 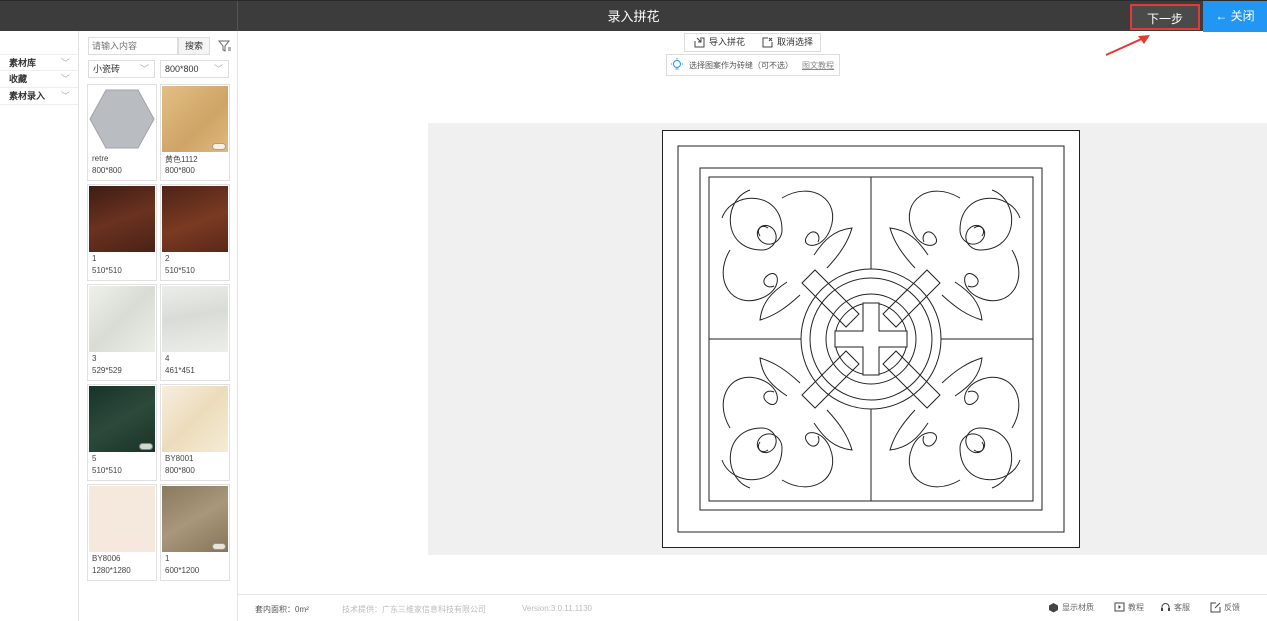 What do you see at coordinates (752, 42) in the screenshot?
I see `canvas-toolbar: 导入拼花 取消选择` at bounding box center [752, 42].